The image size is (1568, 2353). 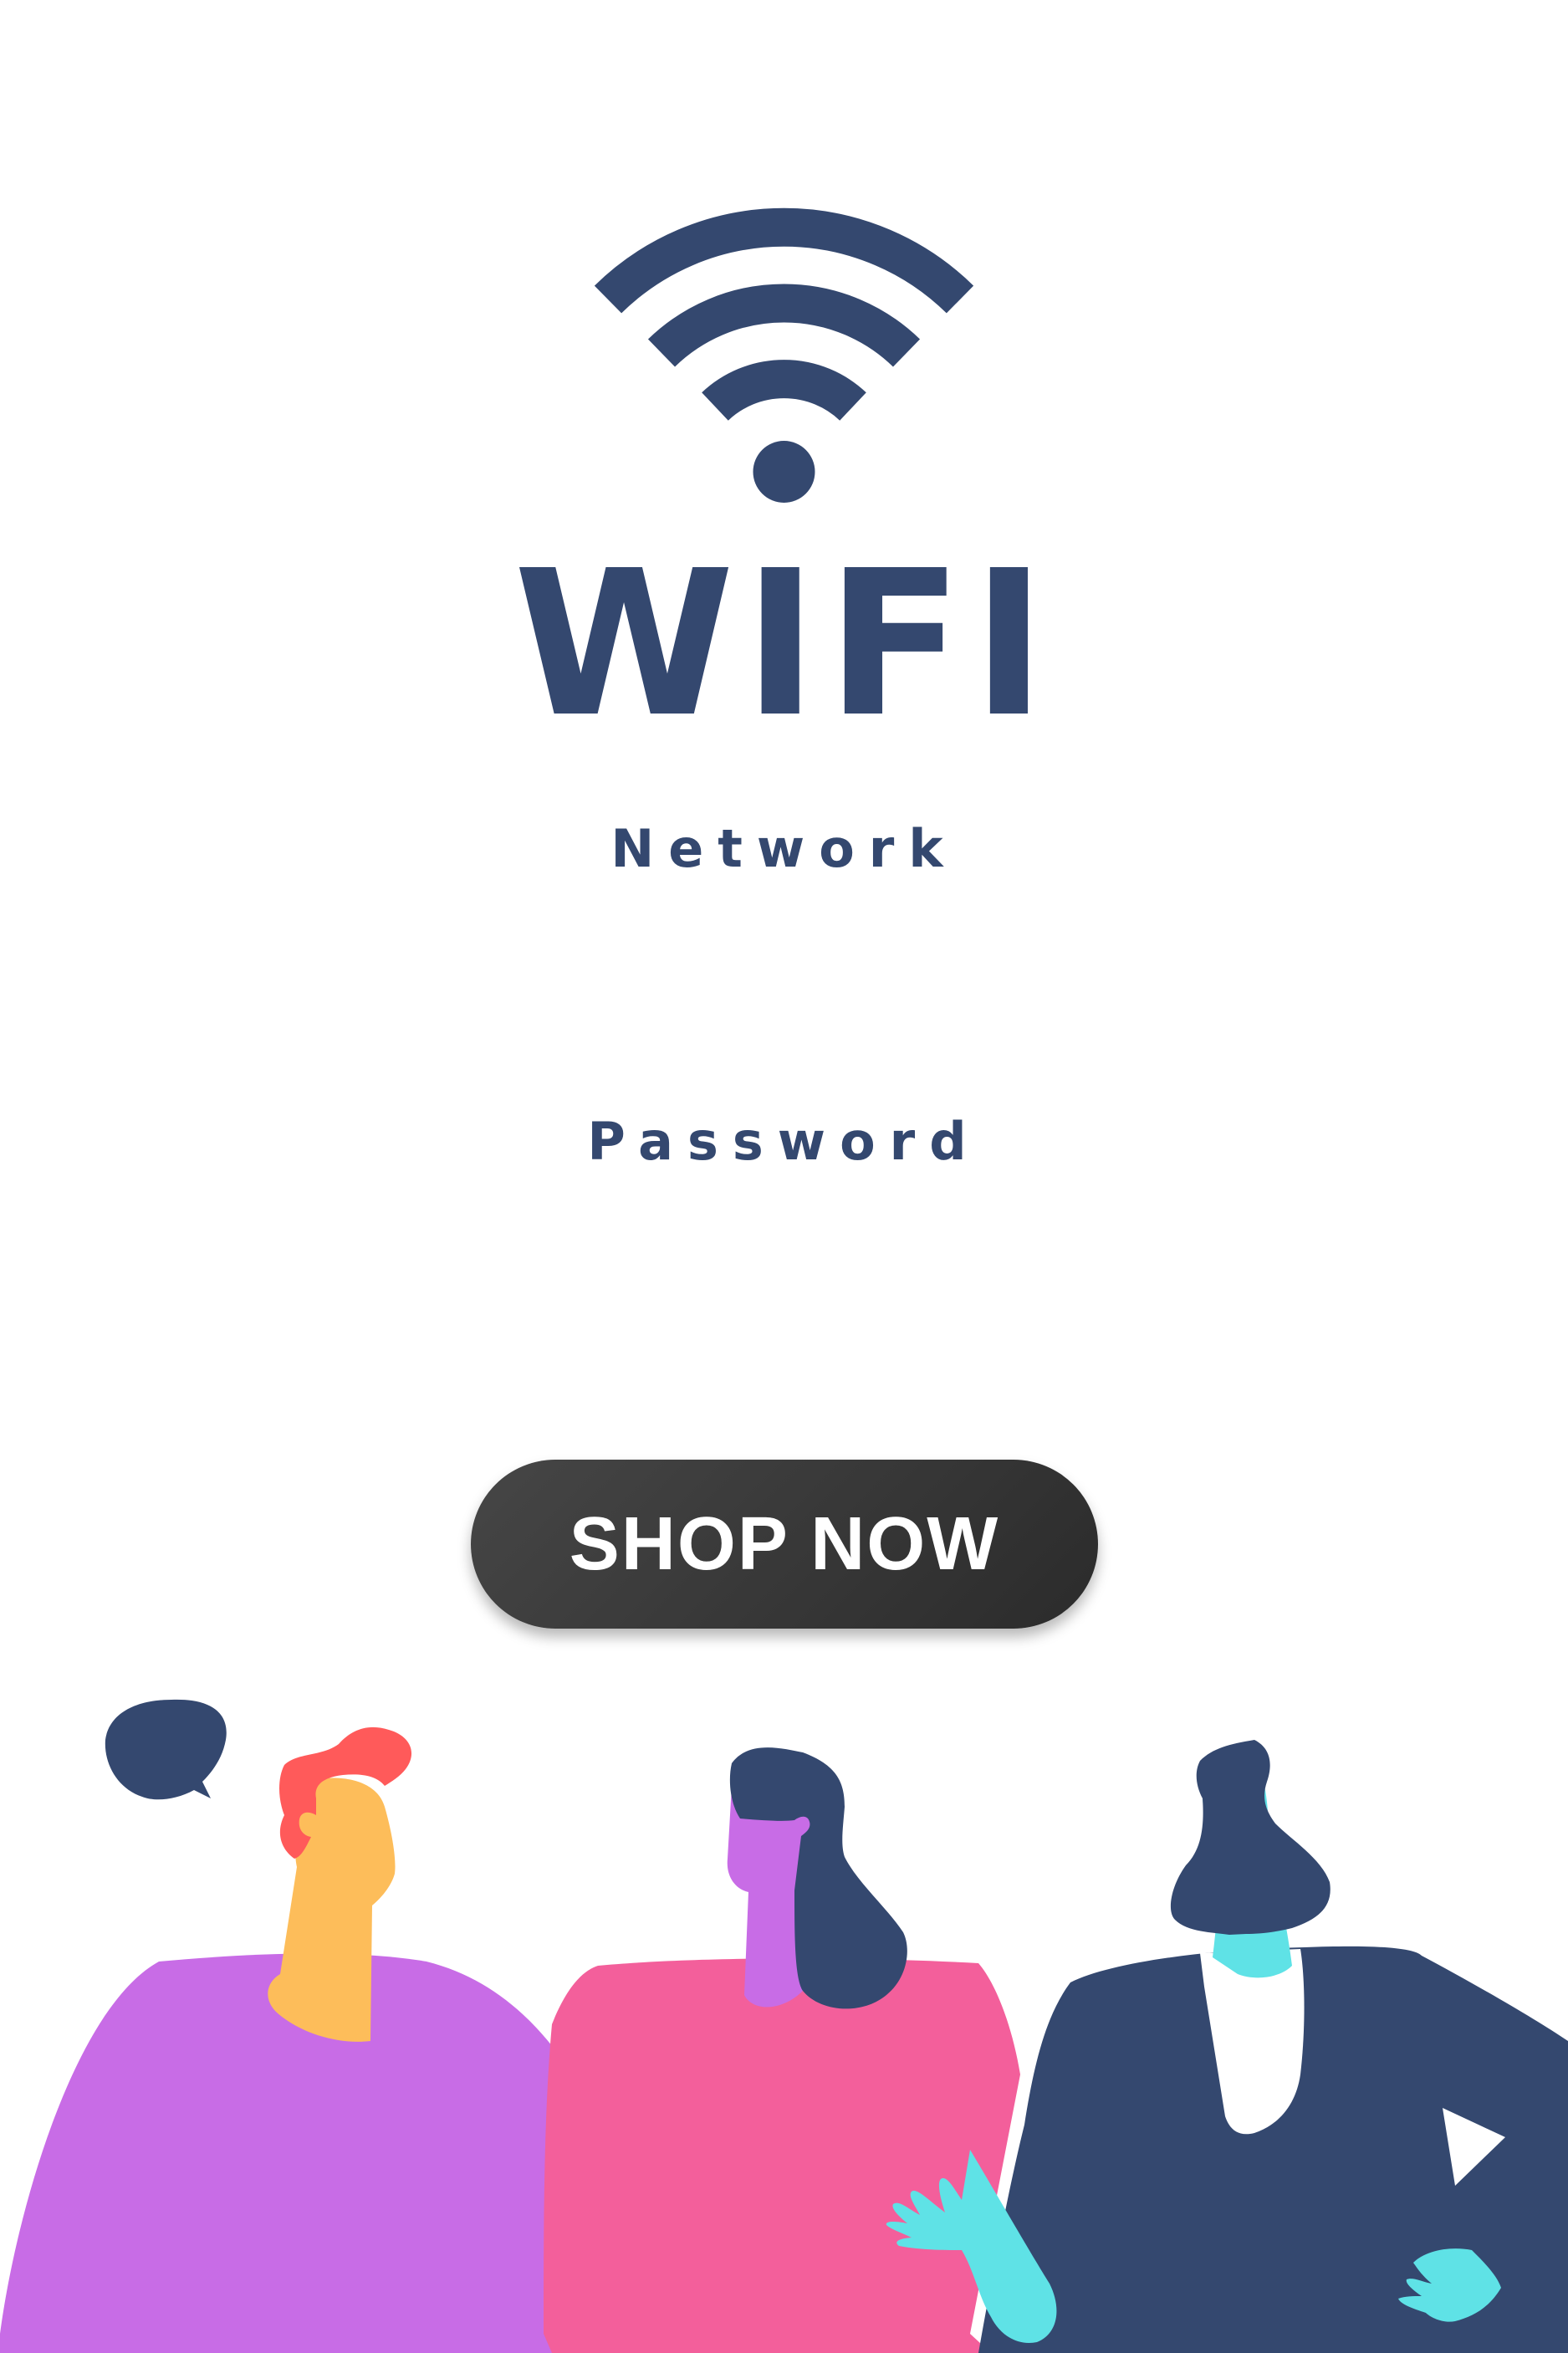 I want to click on speech-bubble-icon, so click(x=166, y=1749).